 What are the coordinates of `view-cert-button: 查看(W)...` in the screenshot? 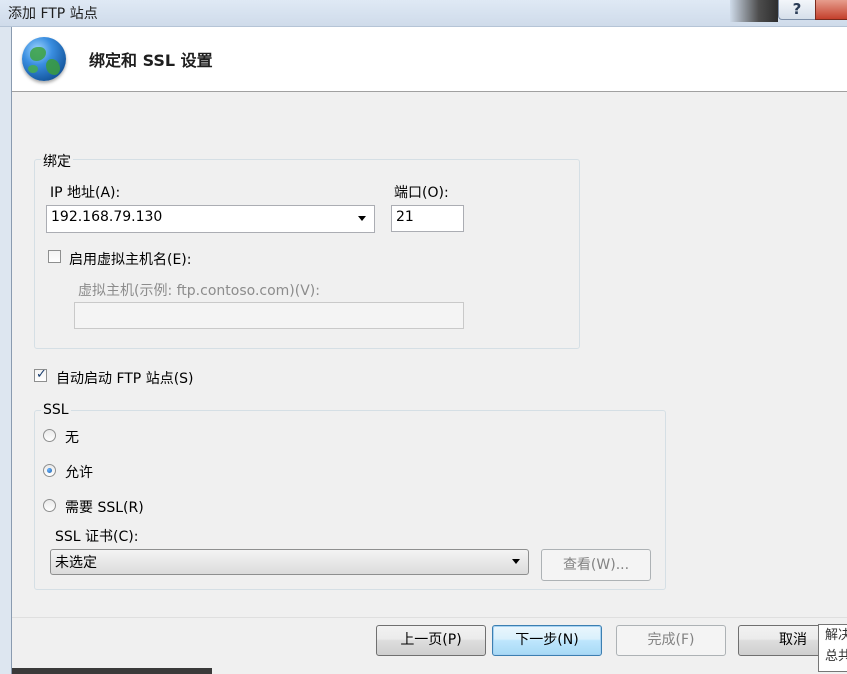 It's located at (596, 565).